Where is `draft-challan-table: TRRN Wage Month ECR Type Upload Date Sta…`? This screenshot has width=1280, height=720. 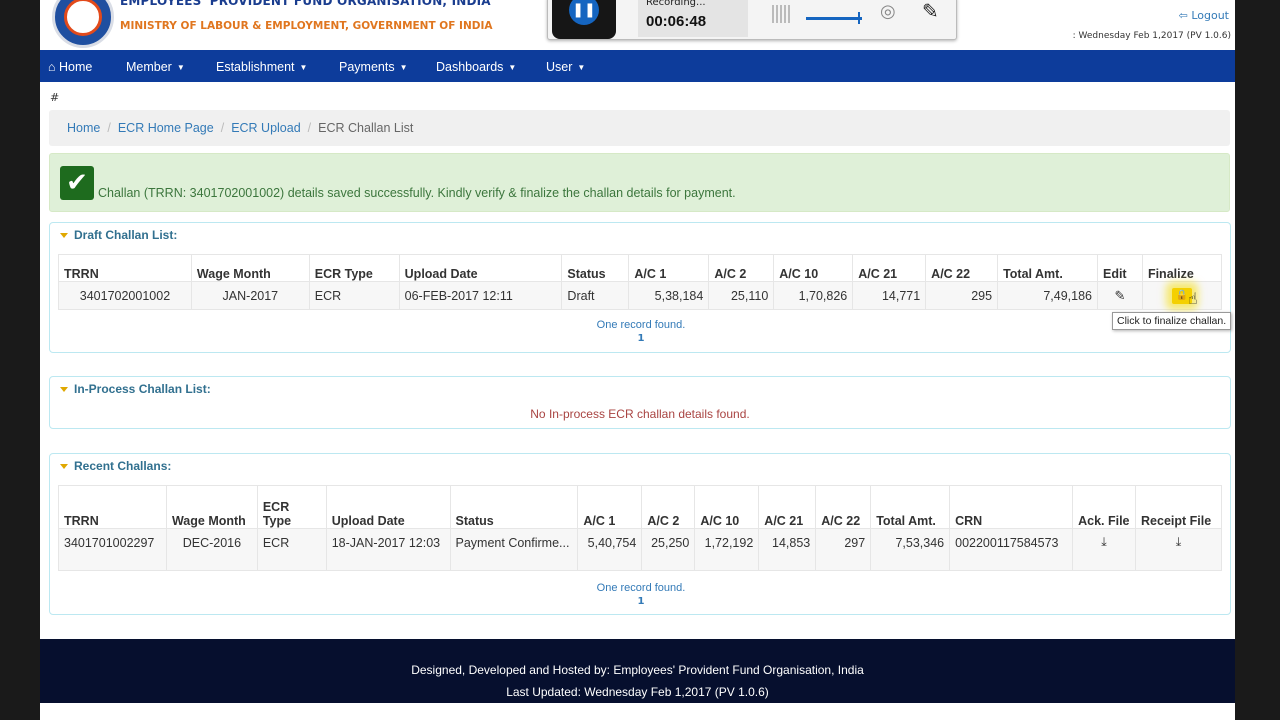
draft-challan-table: TRRN Wage Month ECR Type Upload Date Sta… is located at coordinates (640, 282).